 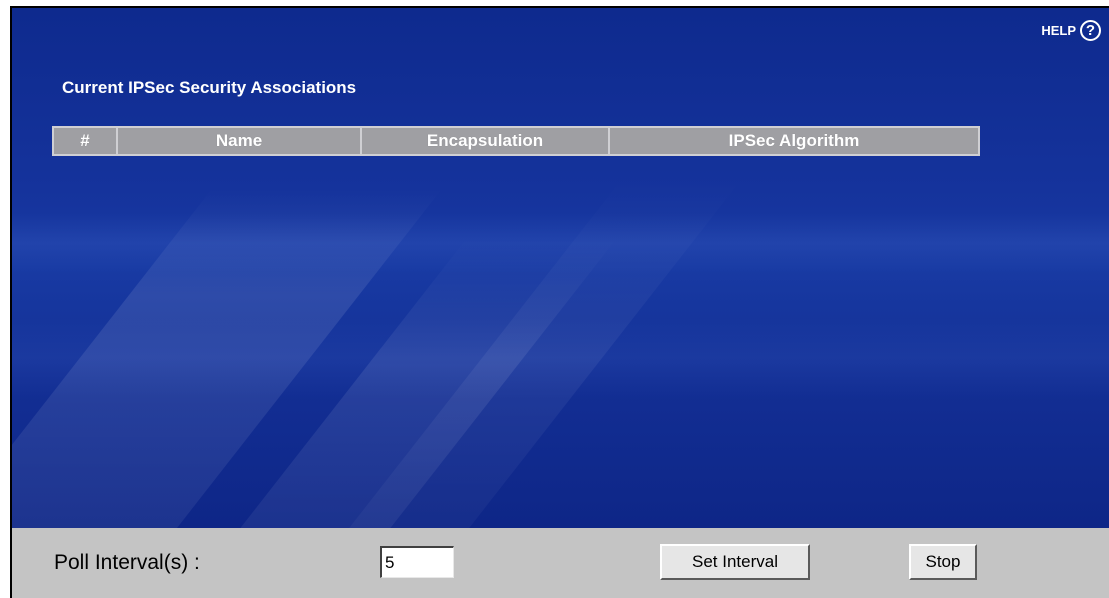 I want to click on column-header-encapsulation: Encapsulation, so click(x=486, y=141).